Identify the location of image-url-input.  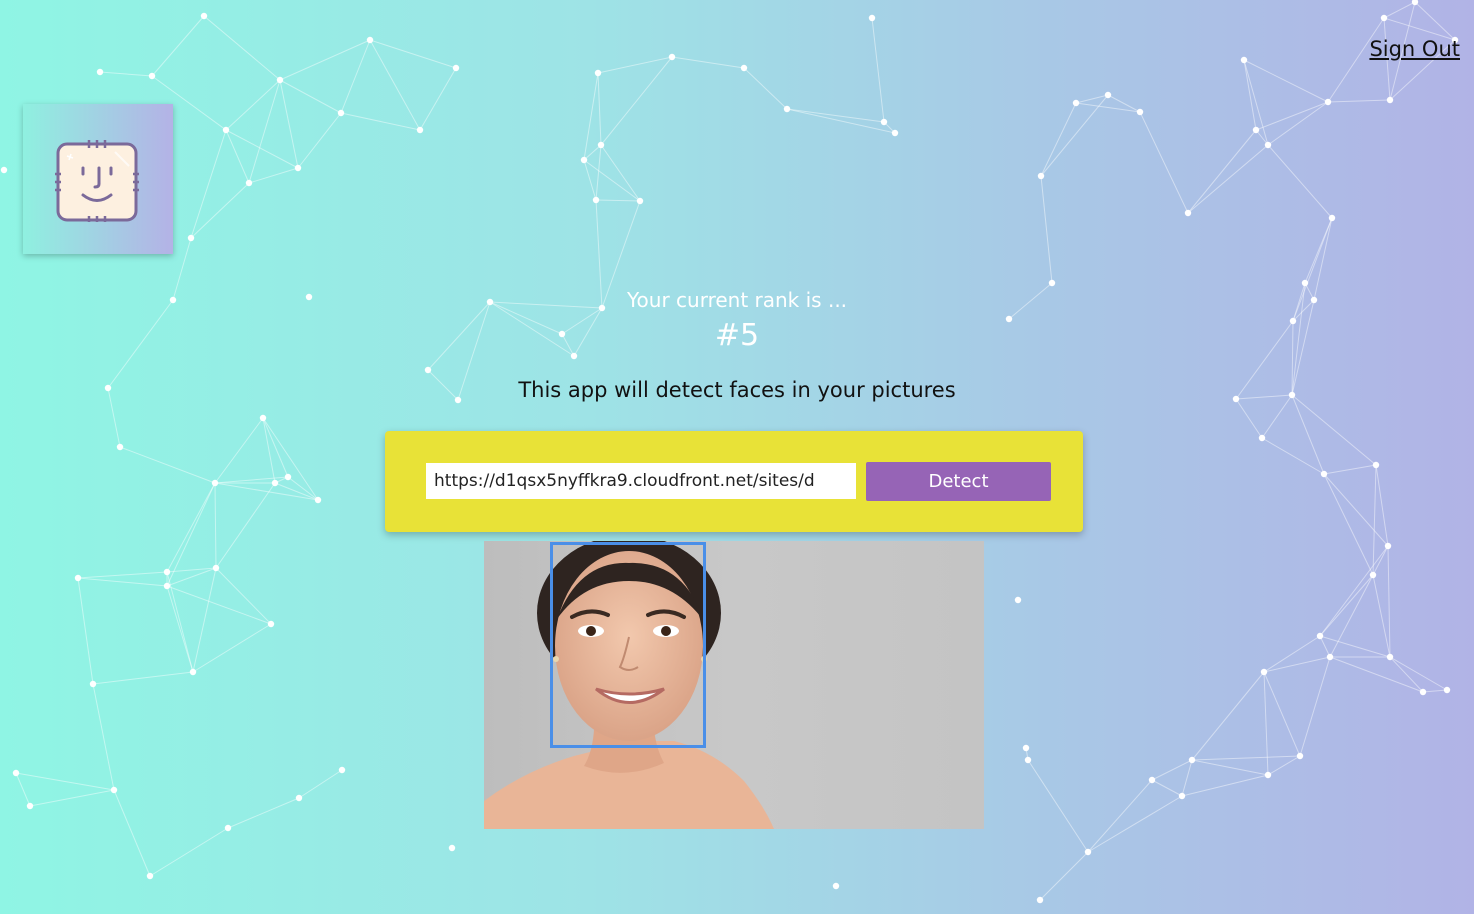
(641, 481).